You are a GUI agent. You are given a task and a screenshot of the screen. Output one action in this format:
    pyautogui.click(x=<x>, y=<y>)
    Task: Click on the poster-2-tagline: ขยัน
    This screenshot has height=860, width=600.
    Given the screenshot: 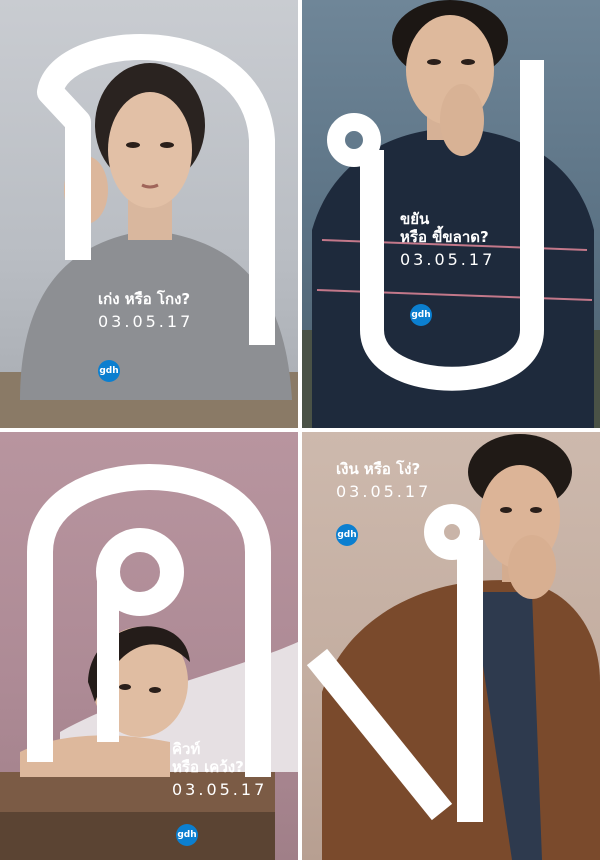 What is the action you would take?
    pyautogui.click(x=415, y=219)
    